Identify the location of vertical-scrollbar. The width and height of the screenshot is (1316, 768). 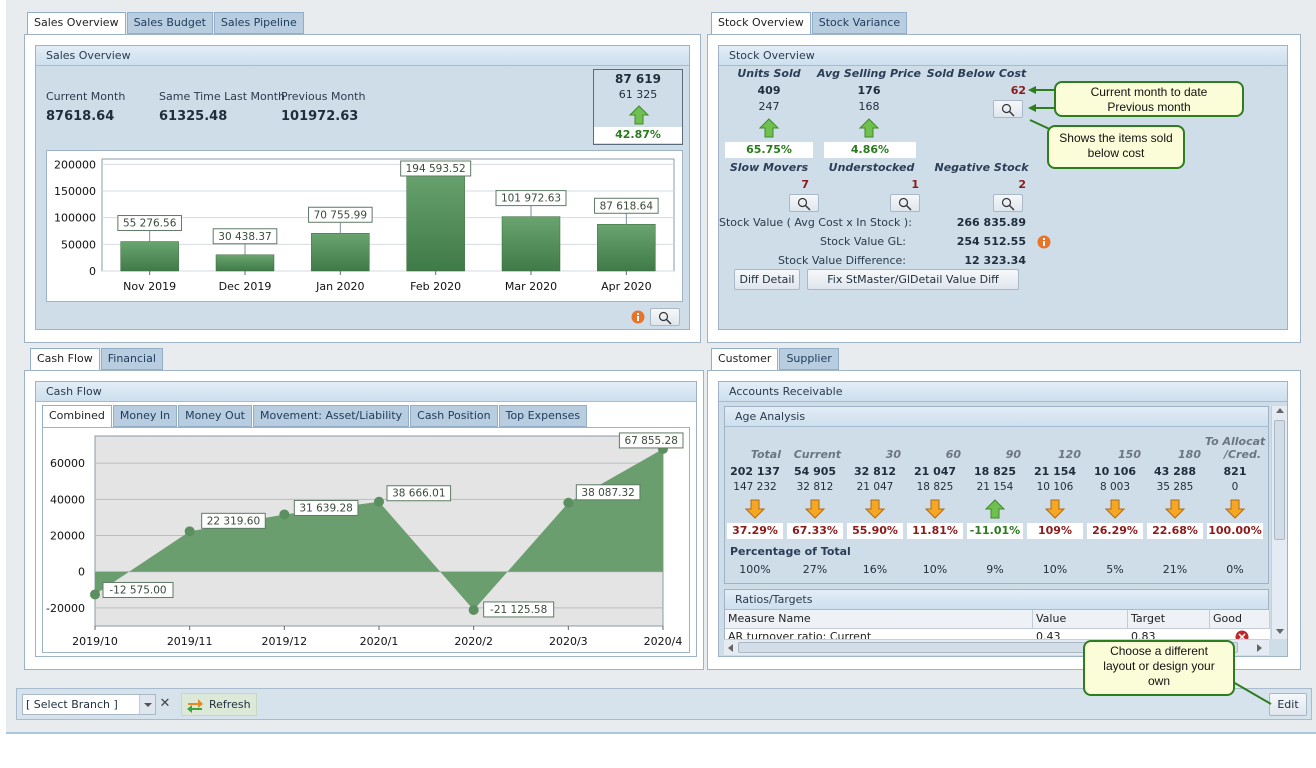
(1279, 522).